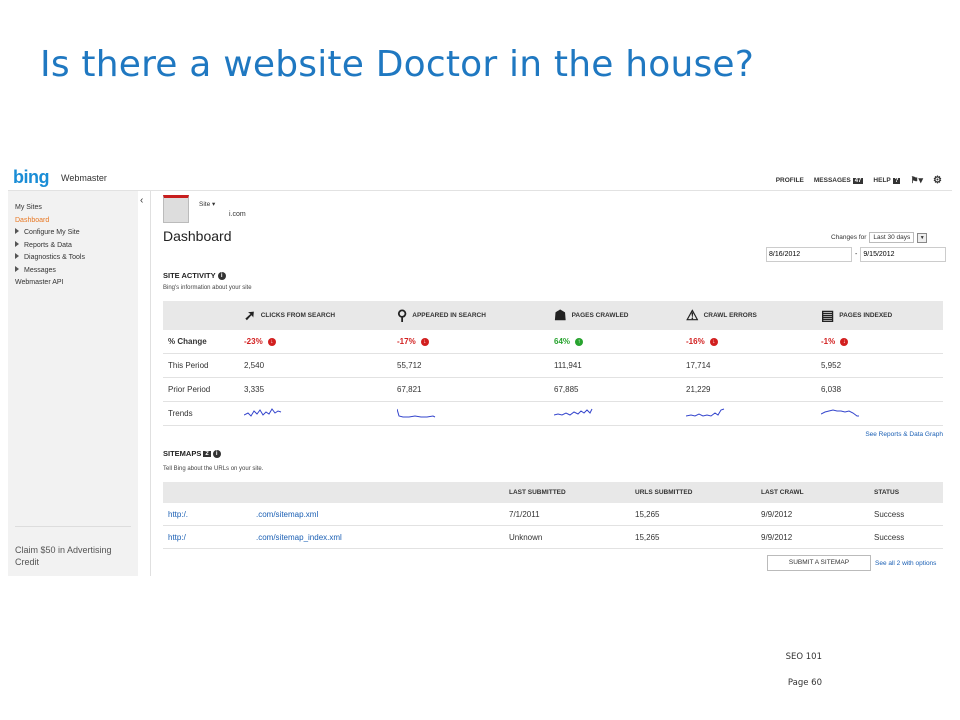 The height and width of the screenshot is (720, 960). What do you see at coordinates (31, 177) in the screenshot?
I see `bing-logo: bing` at bounding box center [31, 177].